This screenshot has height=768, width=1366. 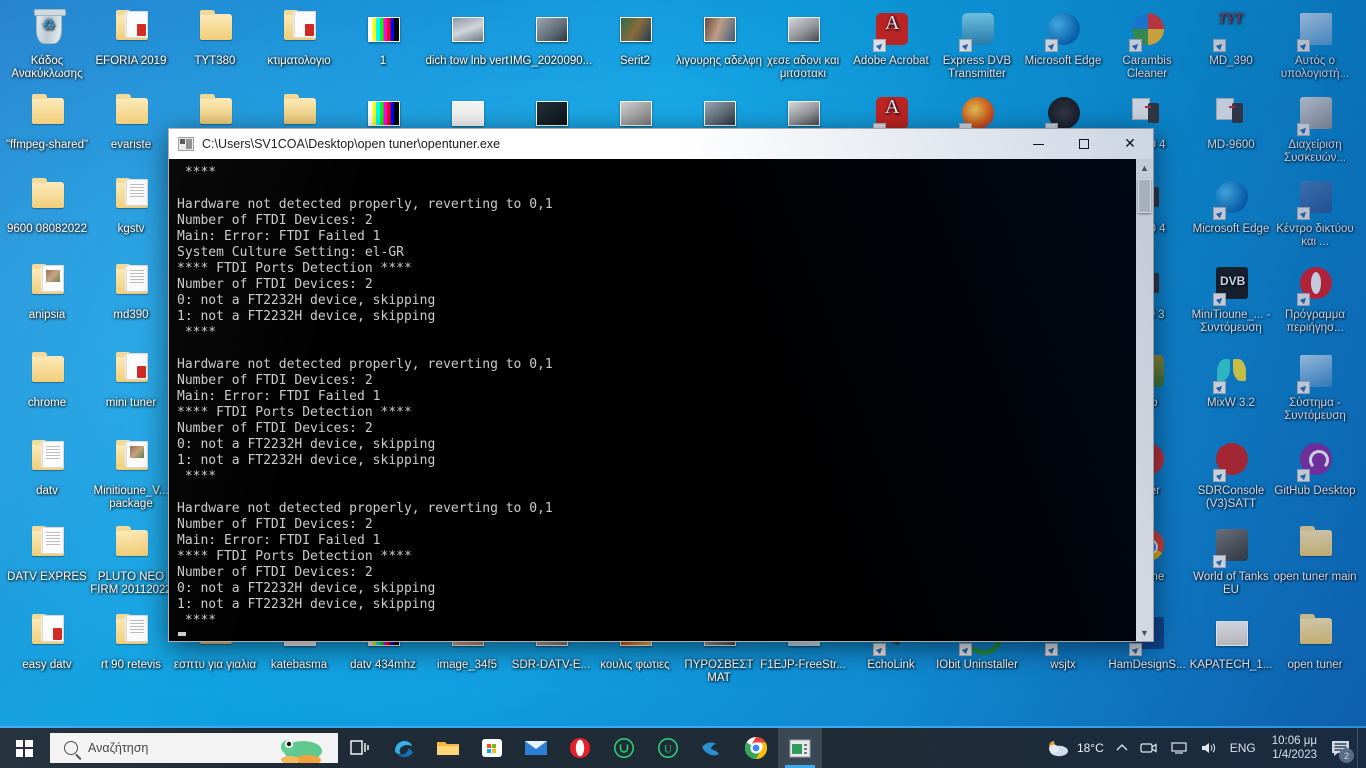 I want to click on volume-tray-icon-button, so click(x=1209, y=748).